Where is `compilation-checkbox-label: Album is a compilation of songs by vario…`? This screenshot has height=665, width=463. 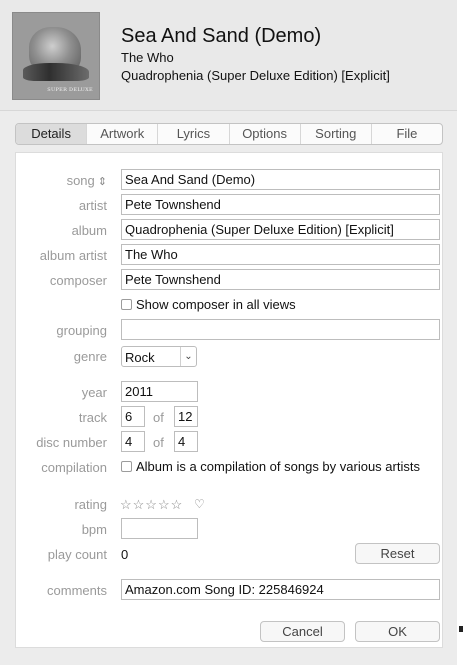
compilation-checkbox-label: Album is a compilation of songs by vario… is located at coordinates (278, 466).